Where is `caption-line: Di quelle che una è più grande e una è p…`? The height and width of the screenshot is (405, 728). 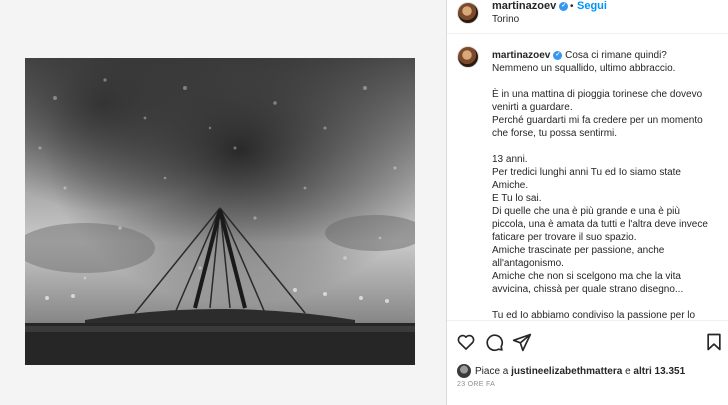 caption-line: Di quelle che una è più grande e una è p… is located at coordinates (600, 224).